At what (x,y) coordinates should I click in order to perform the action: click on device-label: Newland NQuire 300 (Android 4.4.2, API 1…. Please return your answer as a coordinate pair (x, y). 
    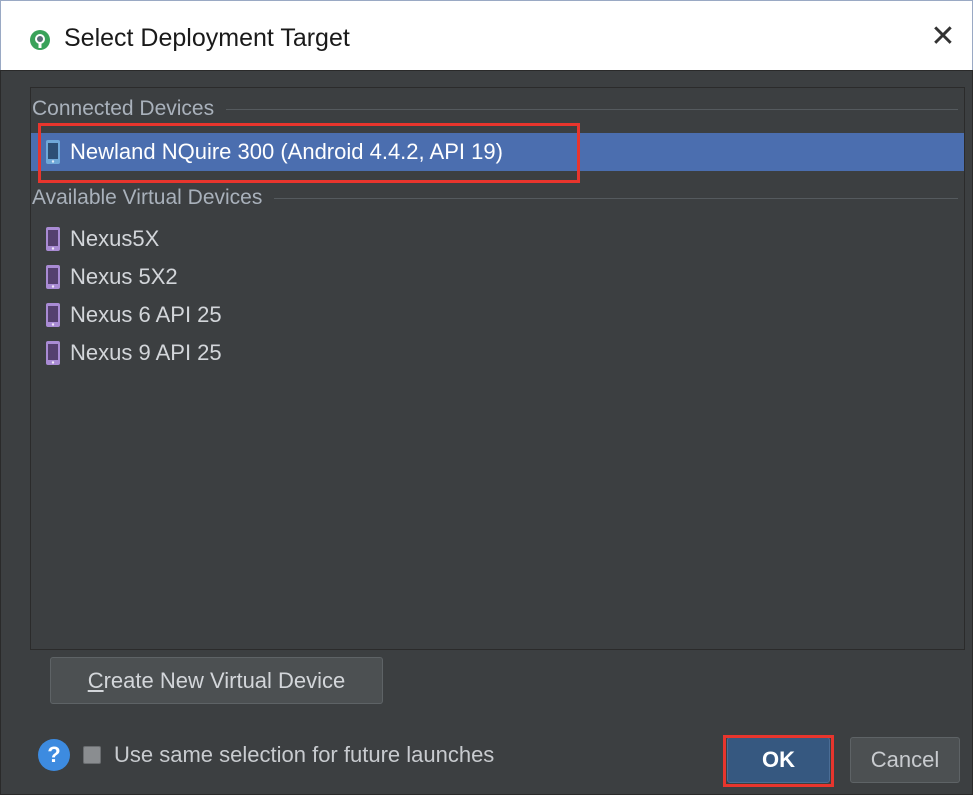
    Looking at the image, I should click on (286, 151).